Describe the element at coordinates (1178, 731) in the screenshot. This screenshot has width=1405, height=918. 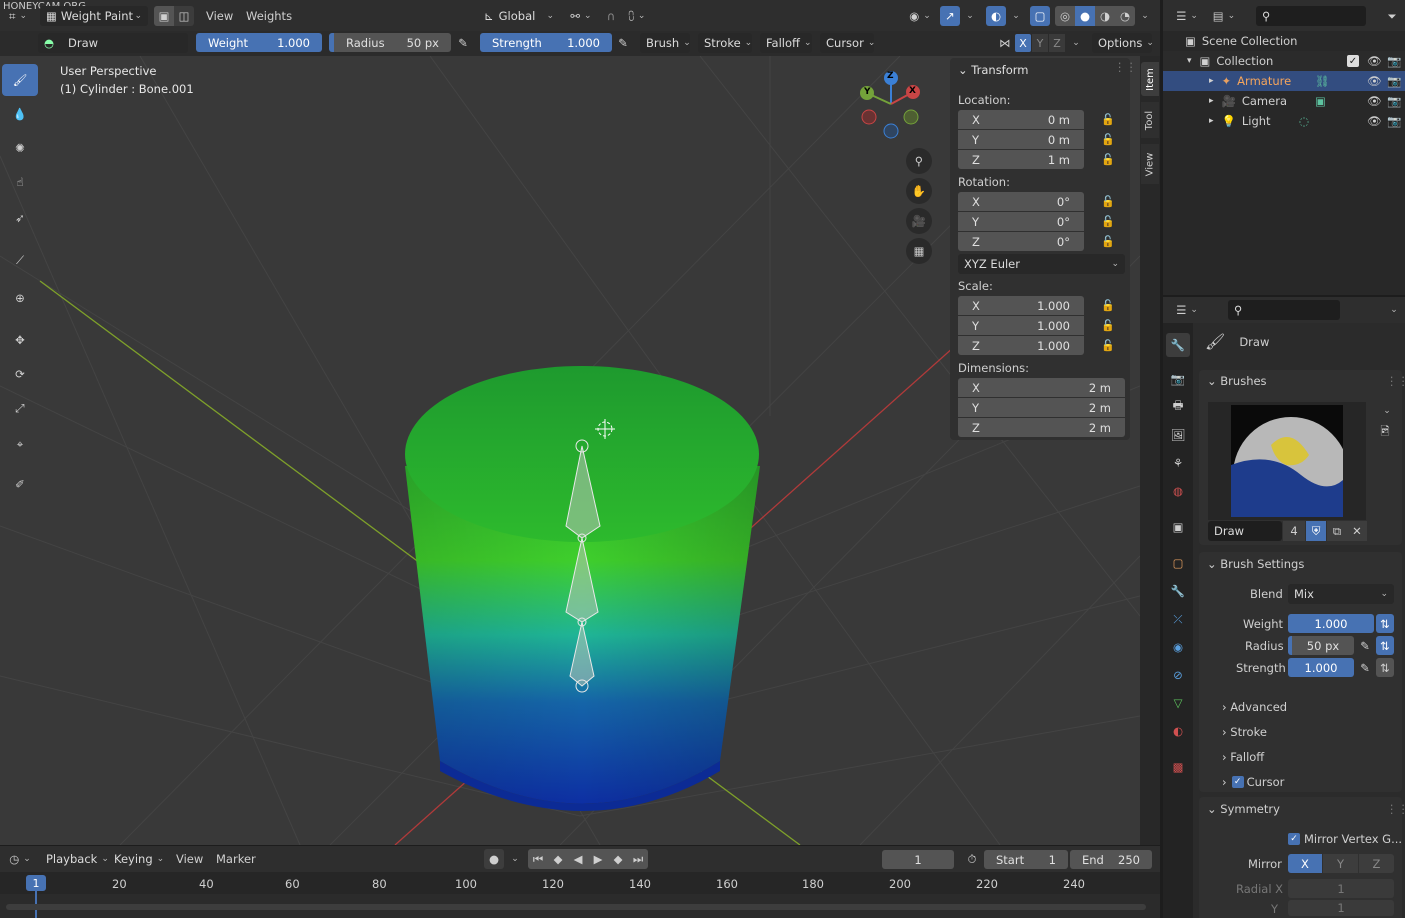
I see `tab-material-icon: ◐` at that location.